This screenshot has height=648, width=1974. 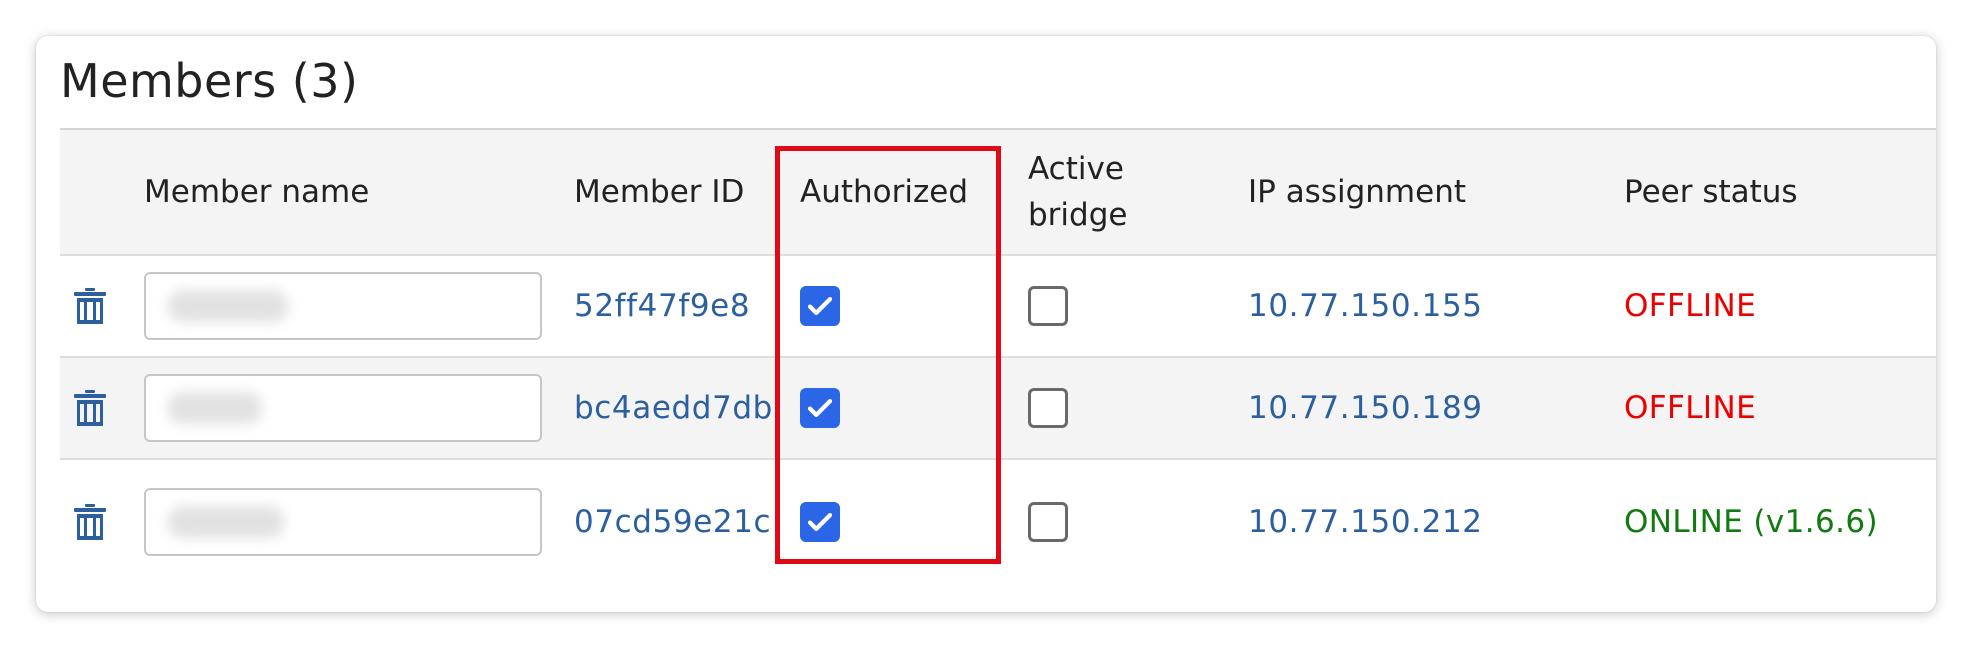 I want to click on column-header-peer-status: Peer status, so click(x=1711, y=192).